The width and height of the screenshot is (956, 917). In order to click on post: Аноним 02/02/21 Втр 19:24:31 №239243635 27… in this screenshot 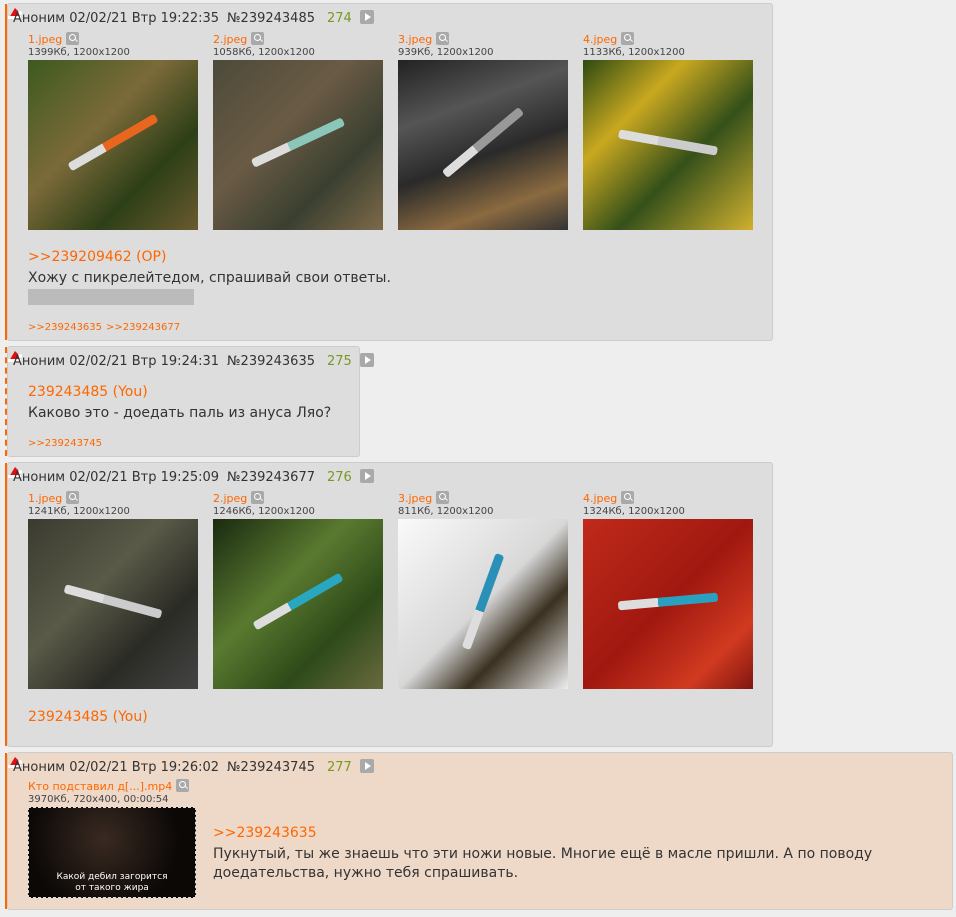, I will do `click(189, 401)`.